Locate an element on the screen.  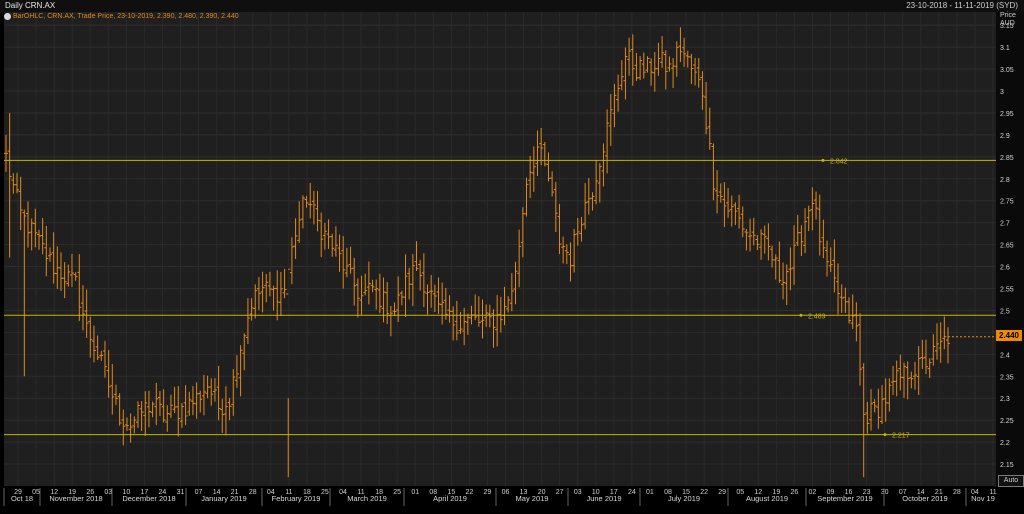
level-label: 2.489 is located at coordinates (817, 316).